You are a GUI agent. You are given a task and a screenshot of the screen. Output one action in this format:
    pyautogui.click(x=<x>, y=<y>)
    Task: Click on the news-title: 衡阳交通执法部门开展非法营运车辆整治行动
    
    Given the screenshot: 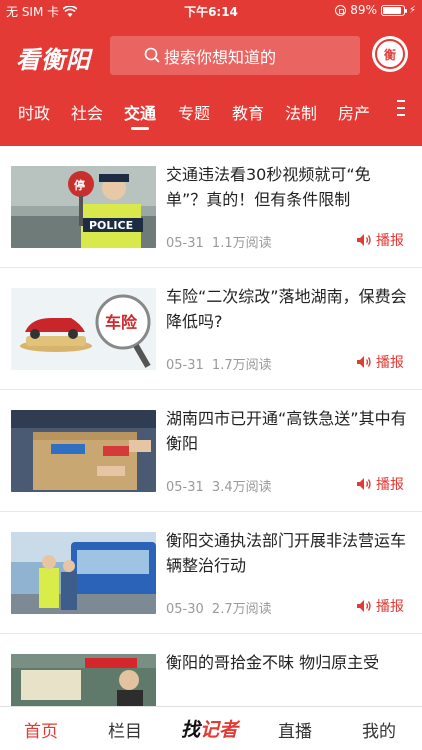 What is the action you would take?
    pyautogui.click(x=286, y=553)
    